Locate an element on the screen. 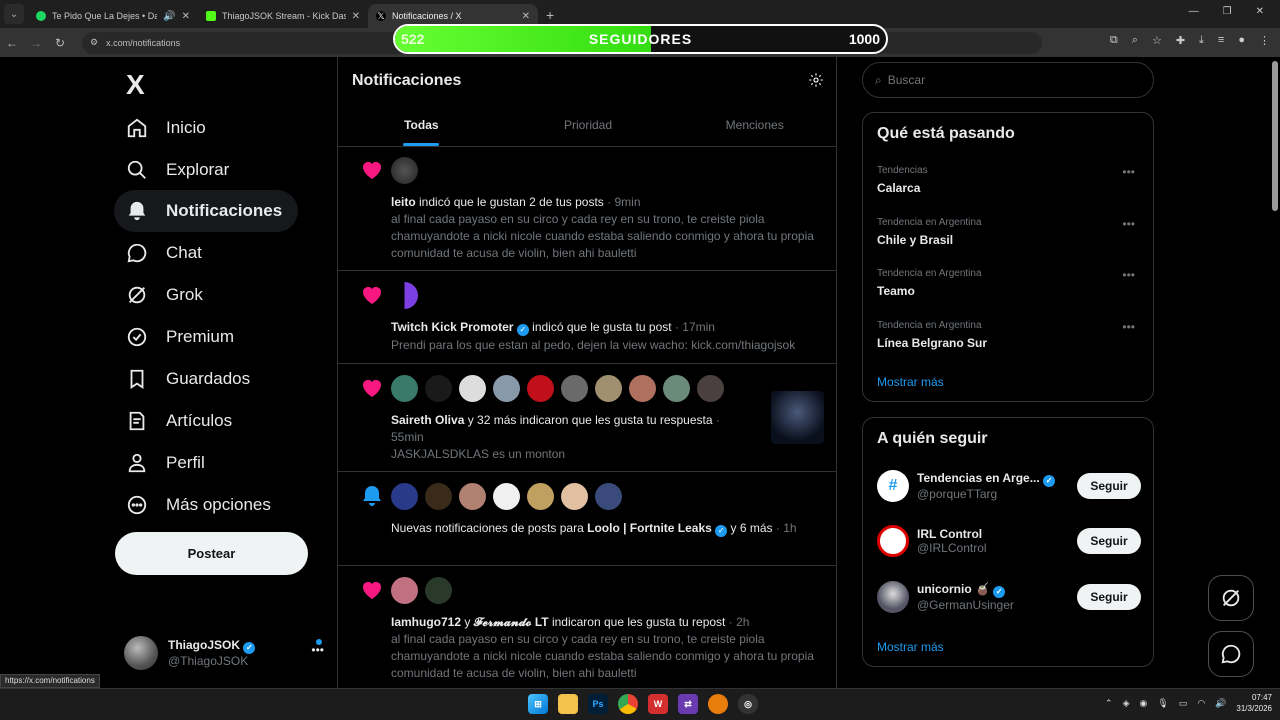  steam-icon: ◉ is located at coordinates (1144, 703).